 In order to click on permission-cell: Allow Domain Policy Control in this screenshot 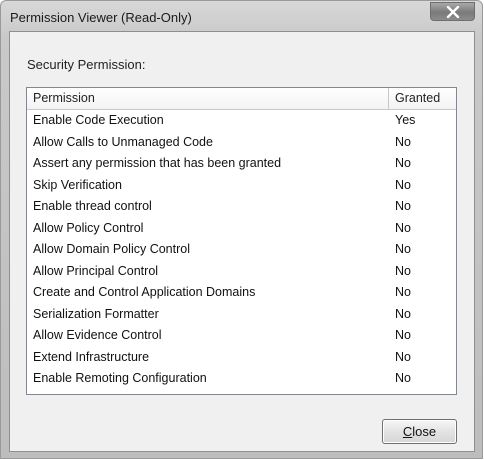, I will do `click(112, 249)`.